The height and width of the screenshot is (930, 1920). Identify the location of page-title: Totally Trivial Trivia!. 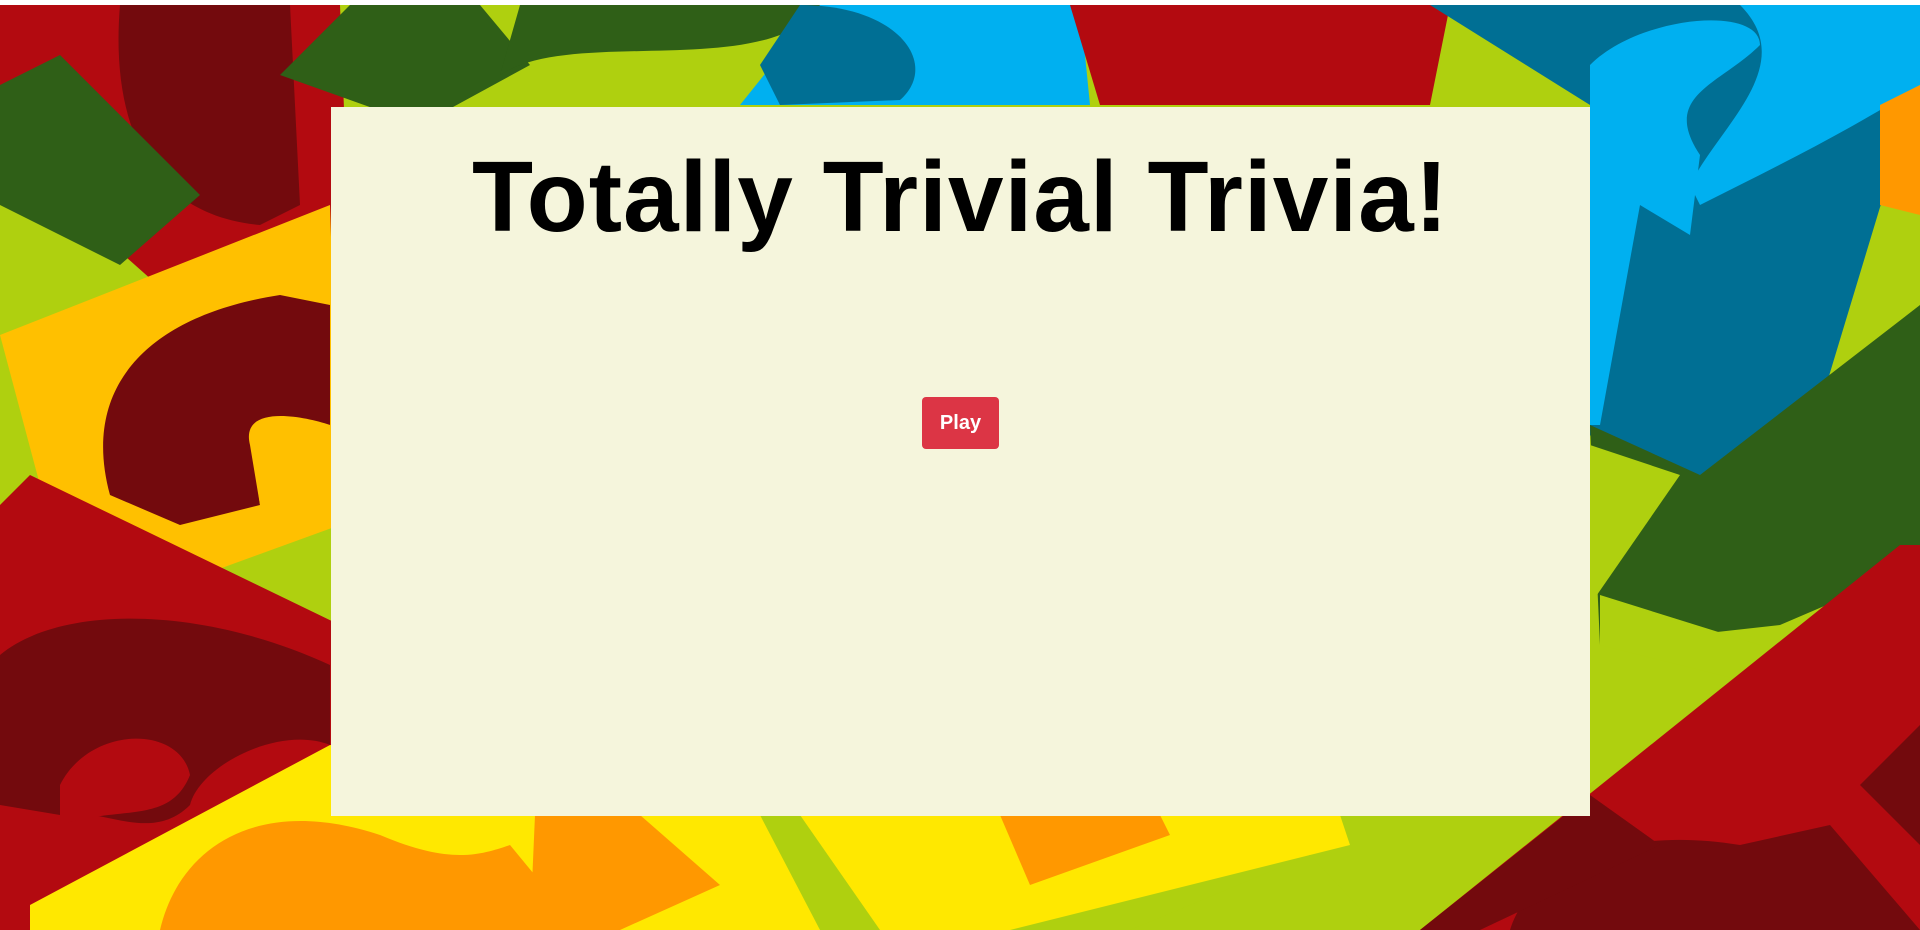
(960, 197).